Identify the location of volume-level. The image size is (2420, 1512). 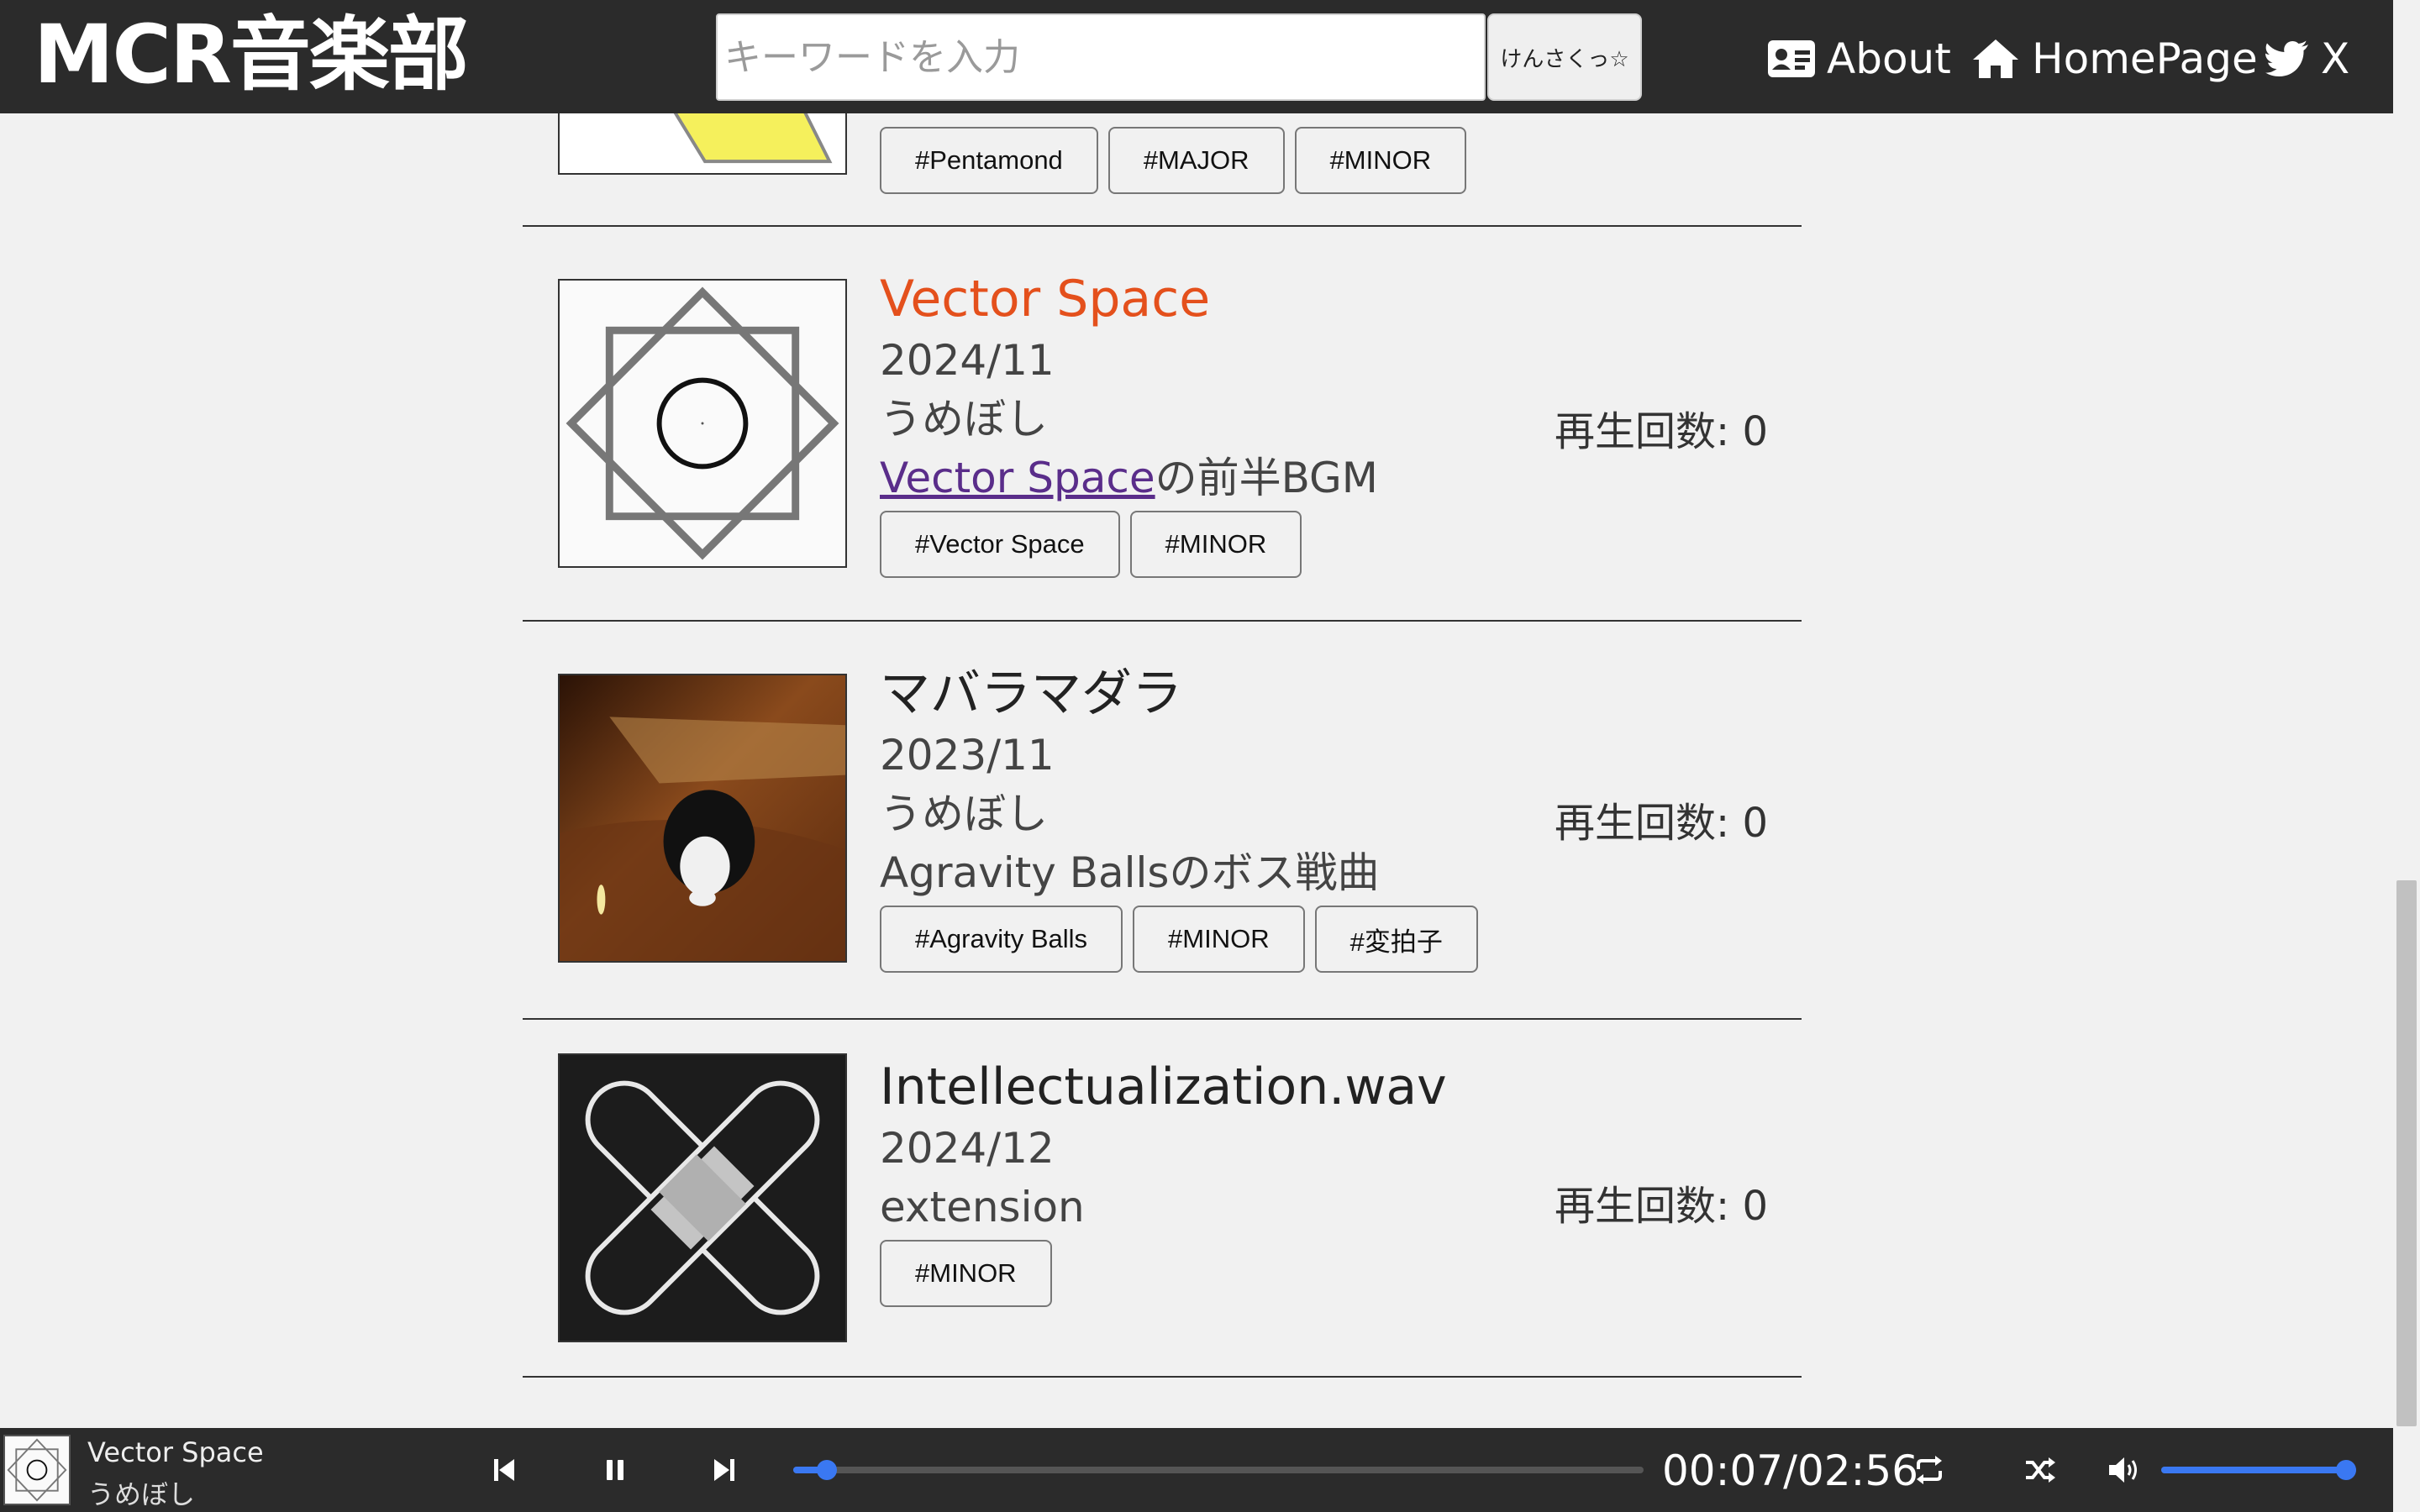
(2258, 1470).